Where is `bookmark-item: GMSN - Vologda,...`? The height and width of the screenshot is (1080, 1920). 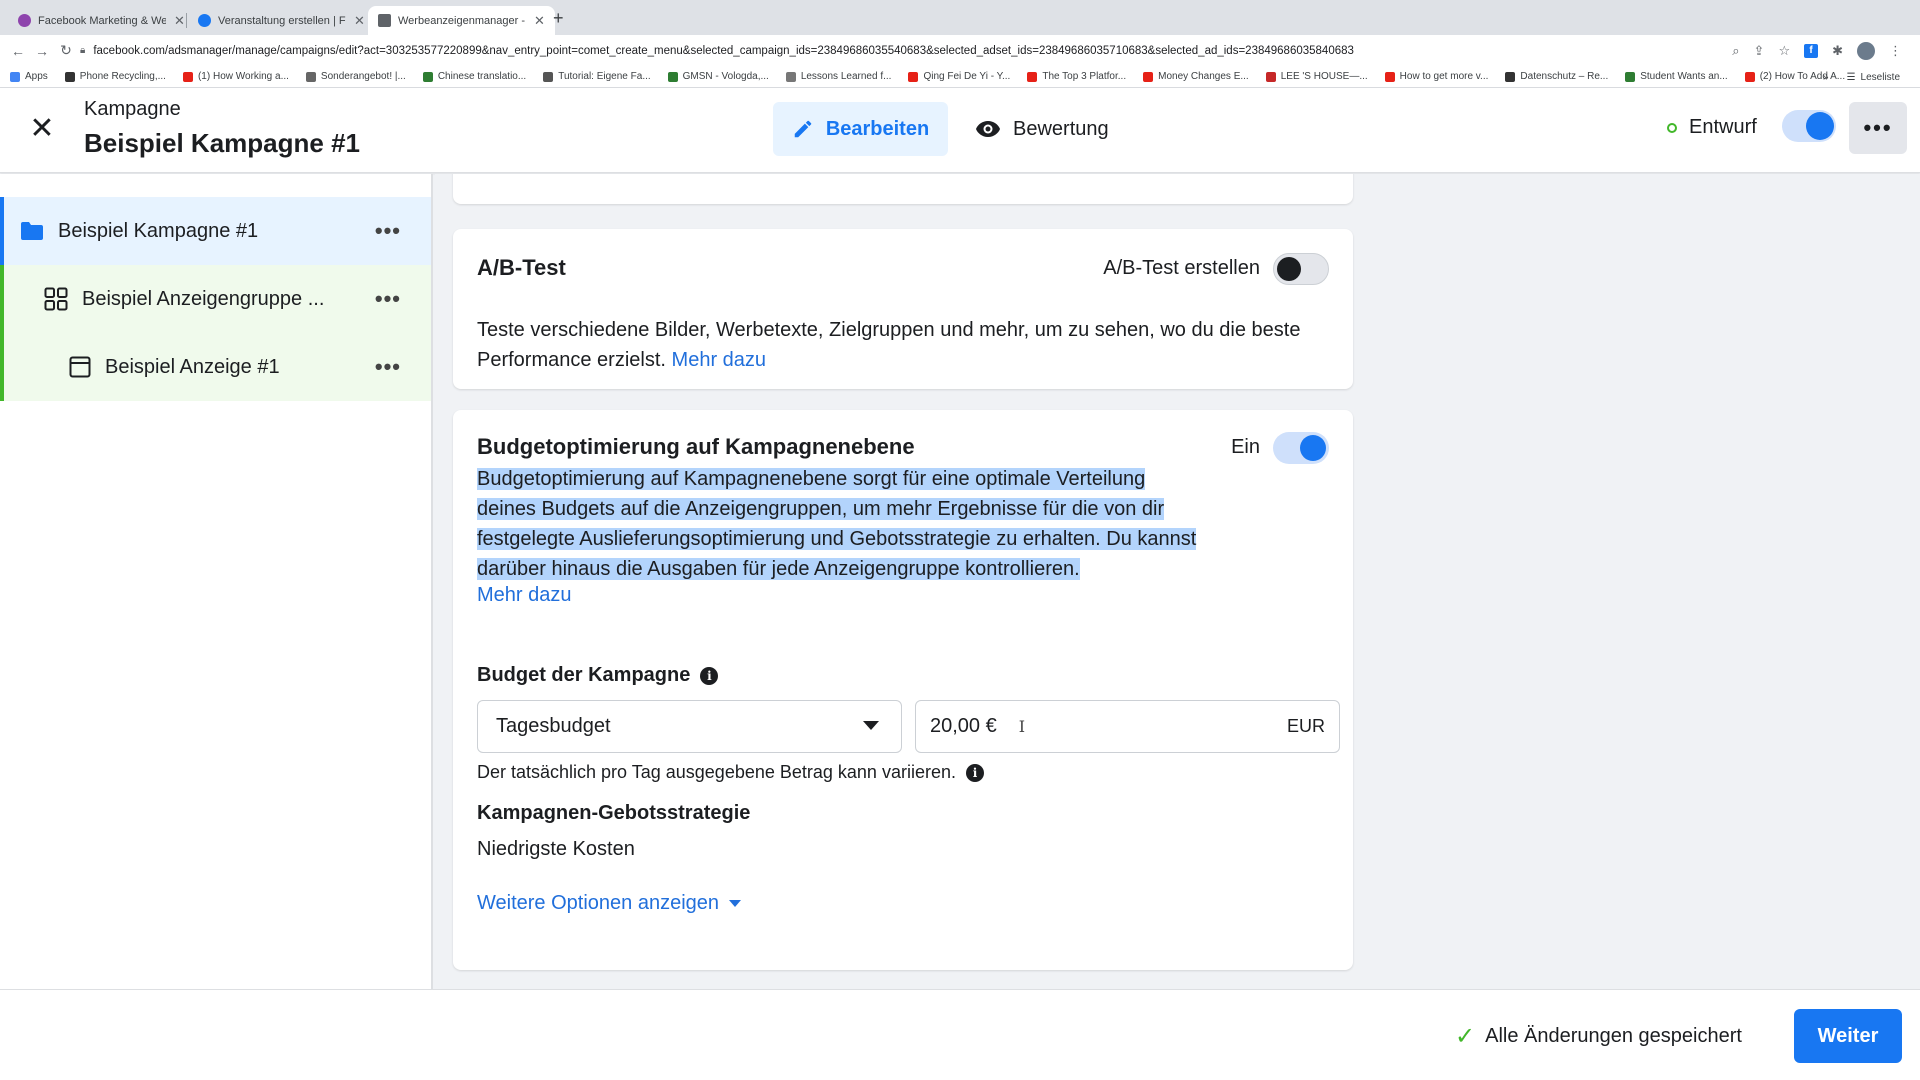
bookmark-item: GMSN - Vologda,... is located at coordinates (718, 76).